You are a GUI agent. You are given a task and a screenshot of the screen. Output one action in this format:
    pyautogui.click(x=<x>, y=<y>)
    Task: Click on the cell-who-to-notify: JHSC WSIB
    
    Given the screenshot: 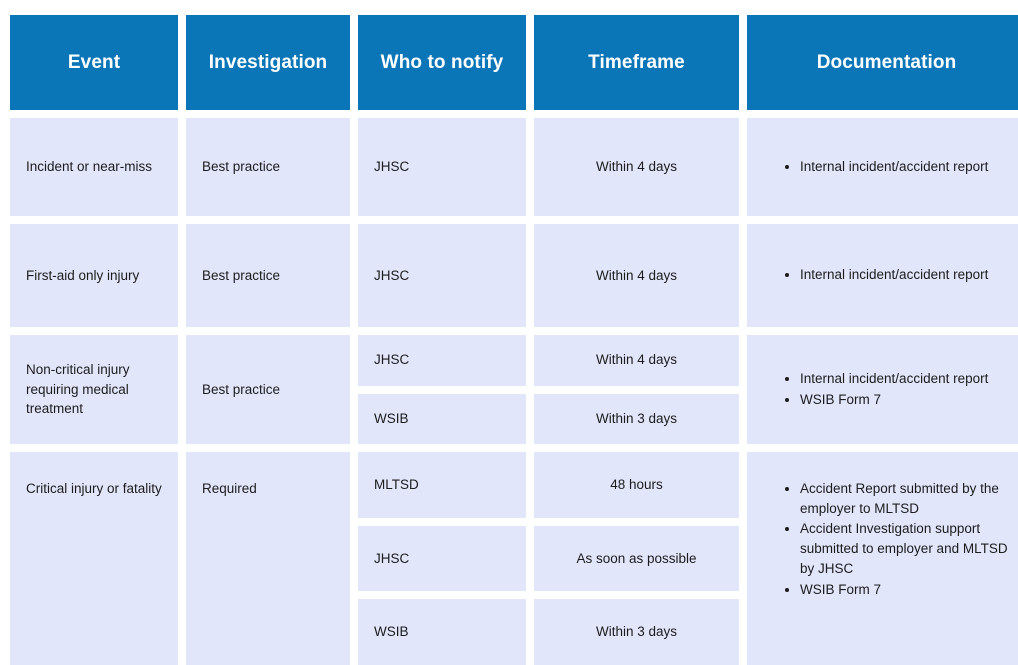 What is the action you would take?
    pyautogui.click(x=442, y=389)
    